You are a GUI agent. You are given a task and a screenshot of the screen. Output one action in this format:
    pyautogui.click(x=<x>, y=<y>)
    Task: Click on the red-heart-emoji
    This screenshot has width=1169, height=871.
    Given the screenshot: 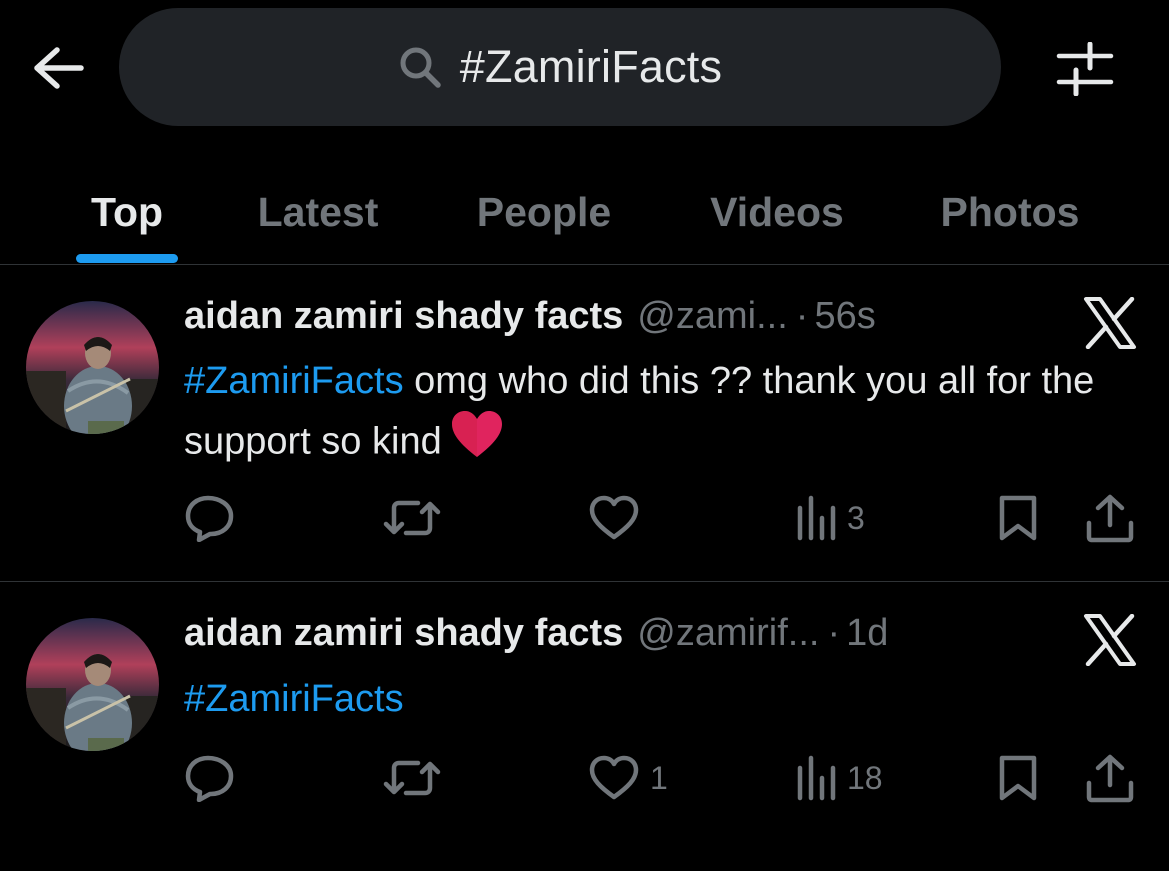 What is the action you would take?
    pyautogui.click(x=477, y=443)
    